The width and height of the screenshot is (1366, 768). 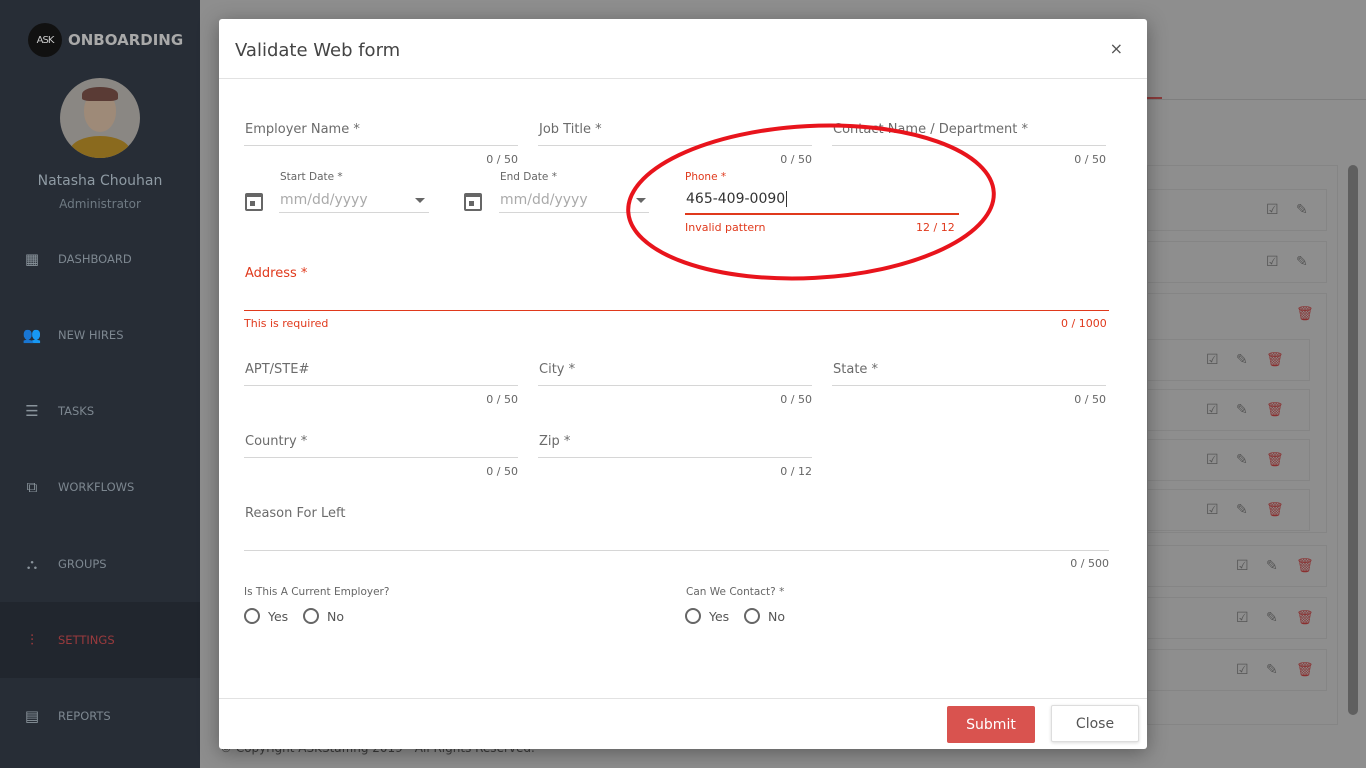 I want to click on scrollbar, so click(x=1353, y=440).